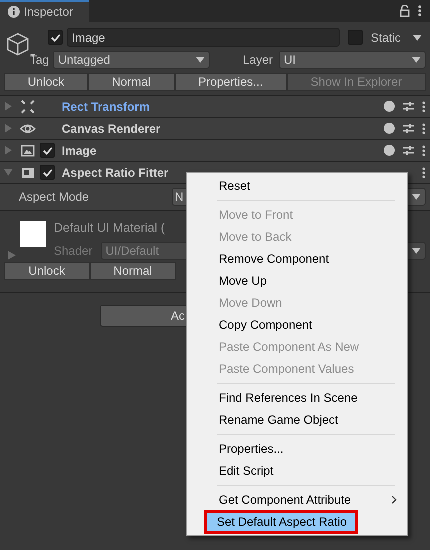 The width and height of the screenshot is (430, 550). I want to click on layer-dropdown: UI, so click(352, 60).